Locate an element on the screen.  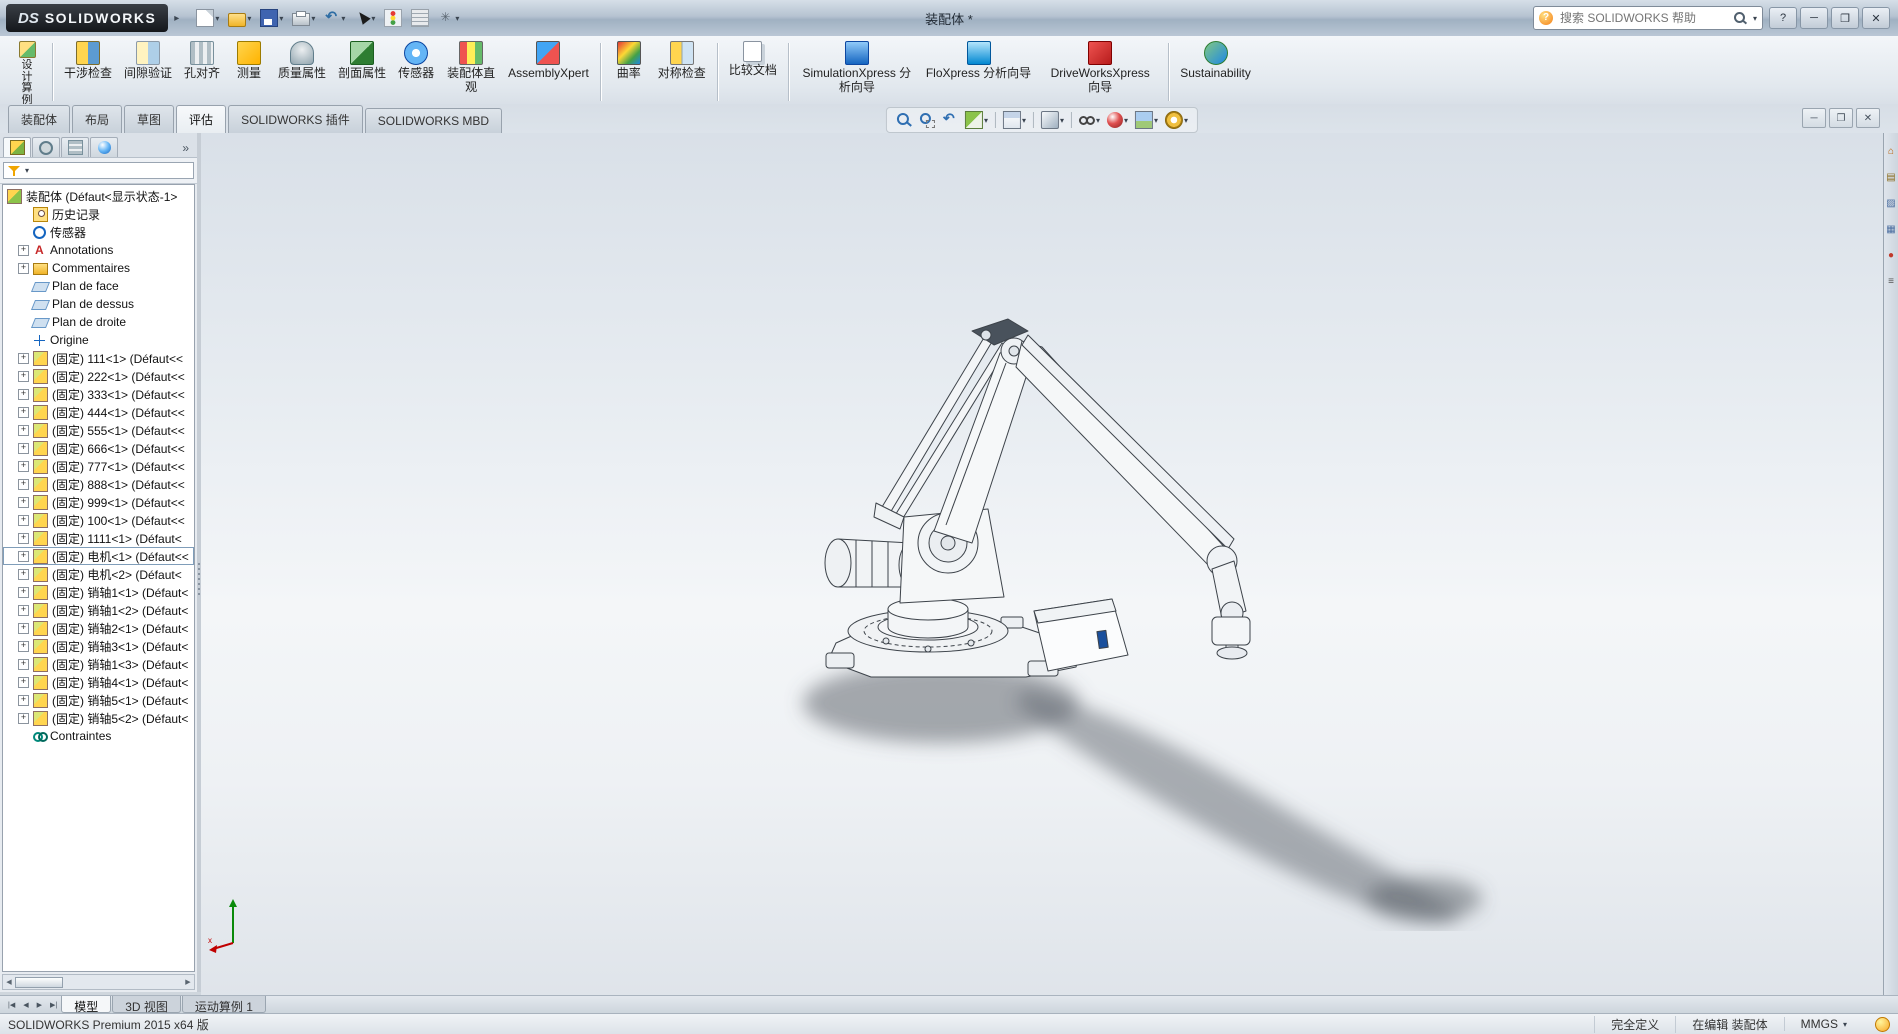
command-tab-1: 布局 is located at coordinates (97, 119).